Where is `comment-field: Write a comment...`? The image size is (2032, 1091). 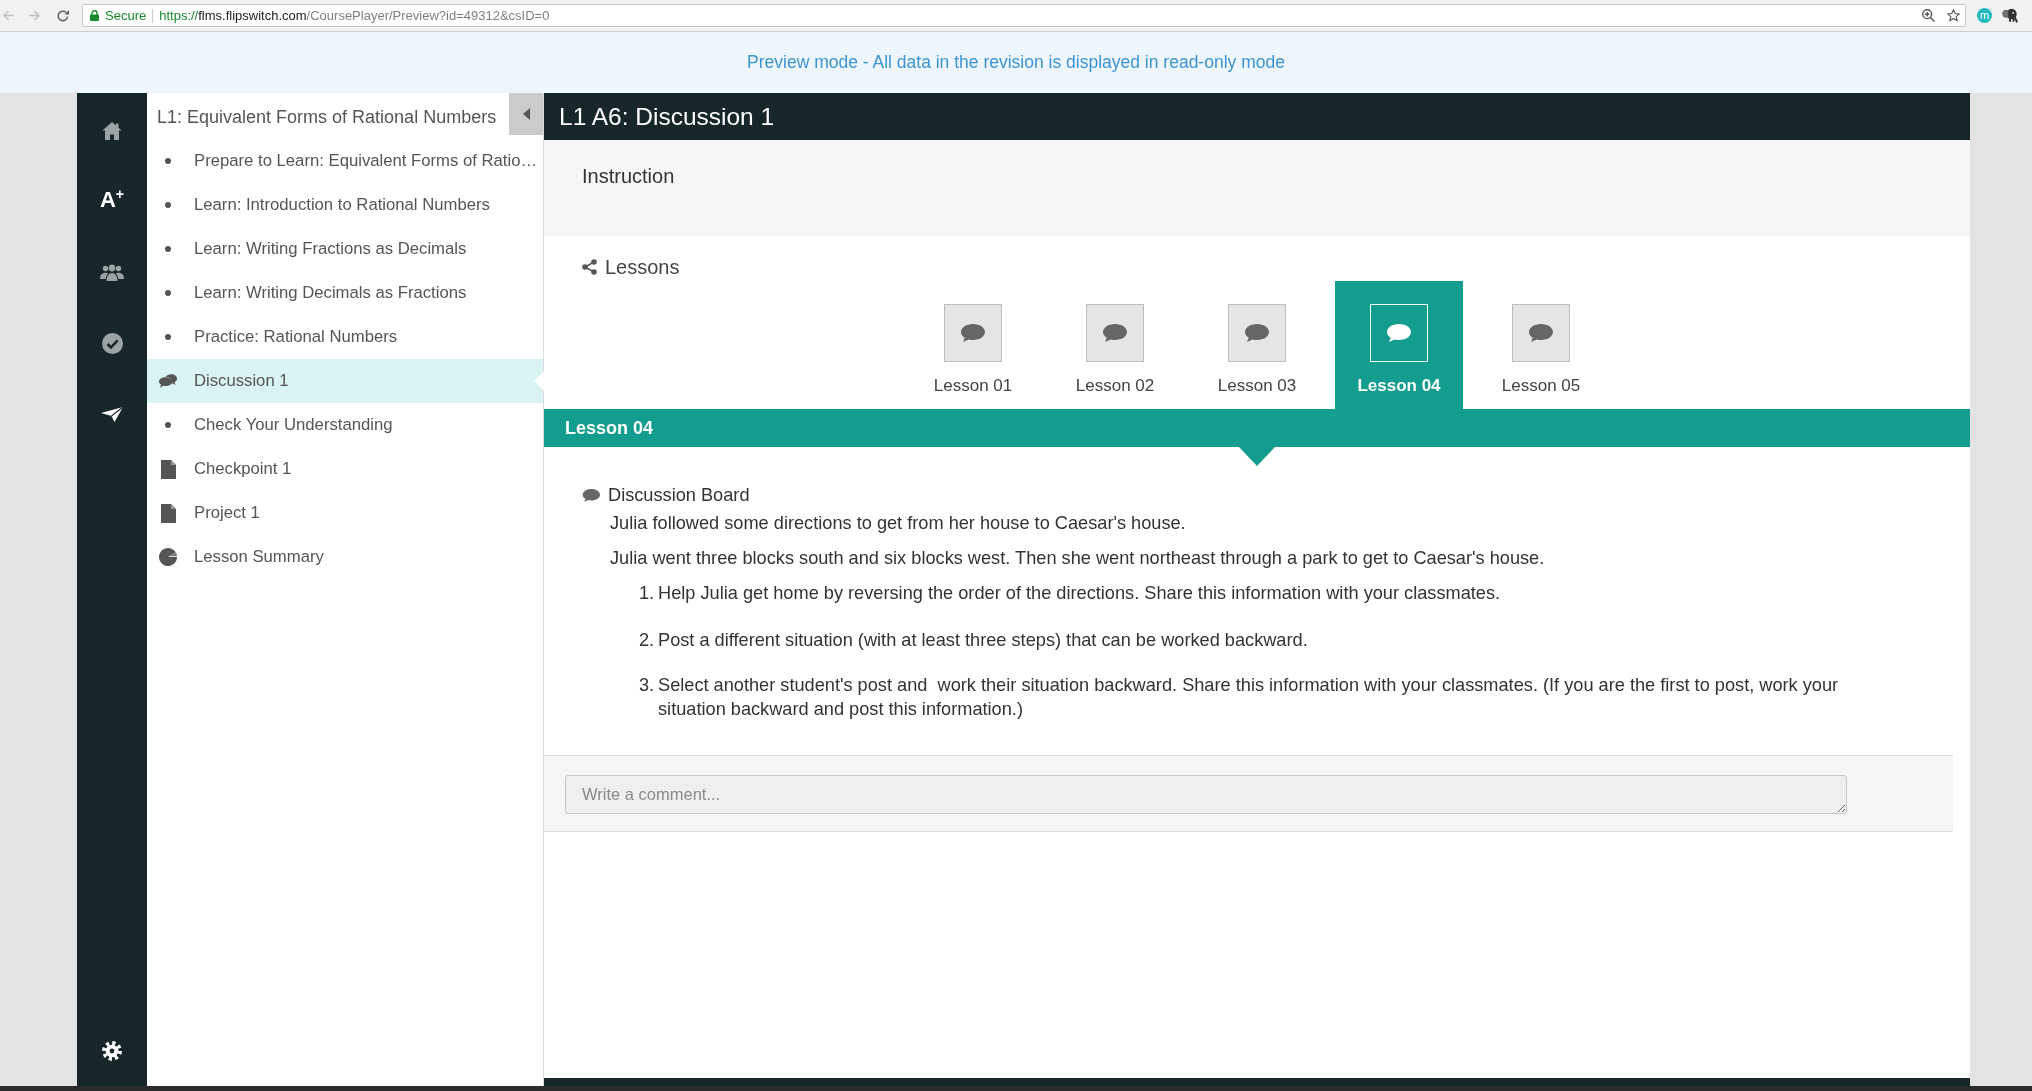 comment-field: Write a comment... is located at coordinates (1206, 794).